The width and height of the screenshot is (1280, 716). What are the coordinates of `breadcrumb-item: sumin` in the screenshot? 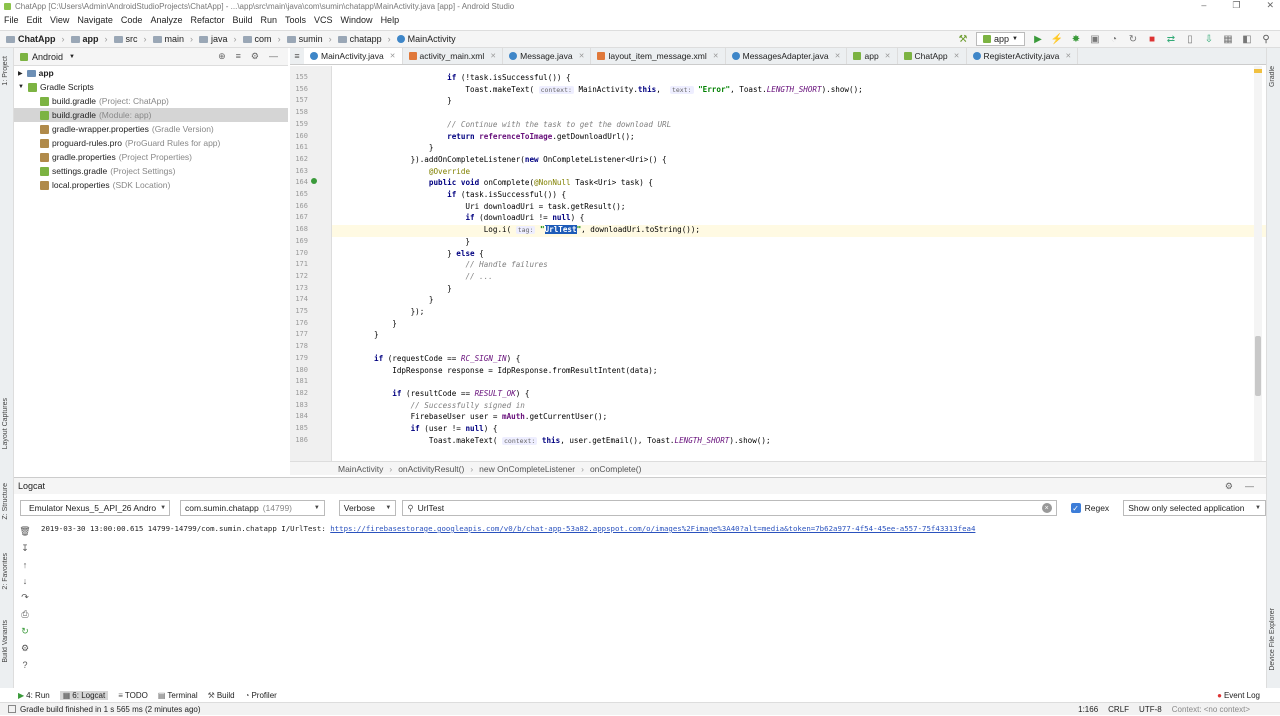 It's located at (304, 39).